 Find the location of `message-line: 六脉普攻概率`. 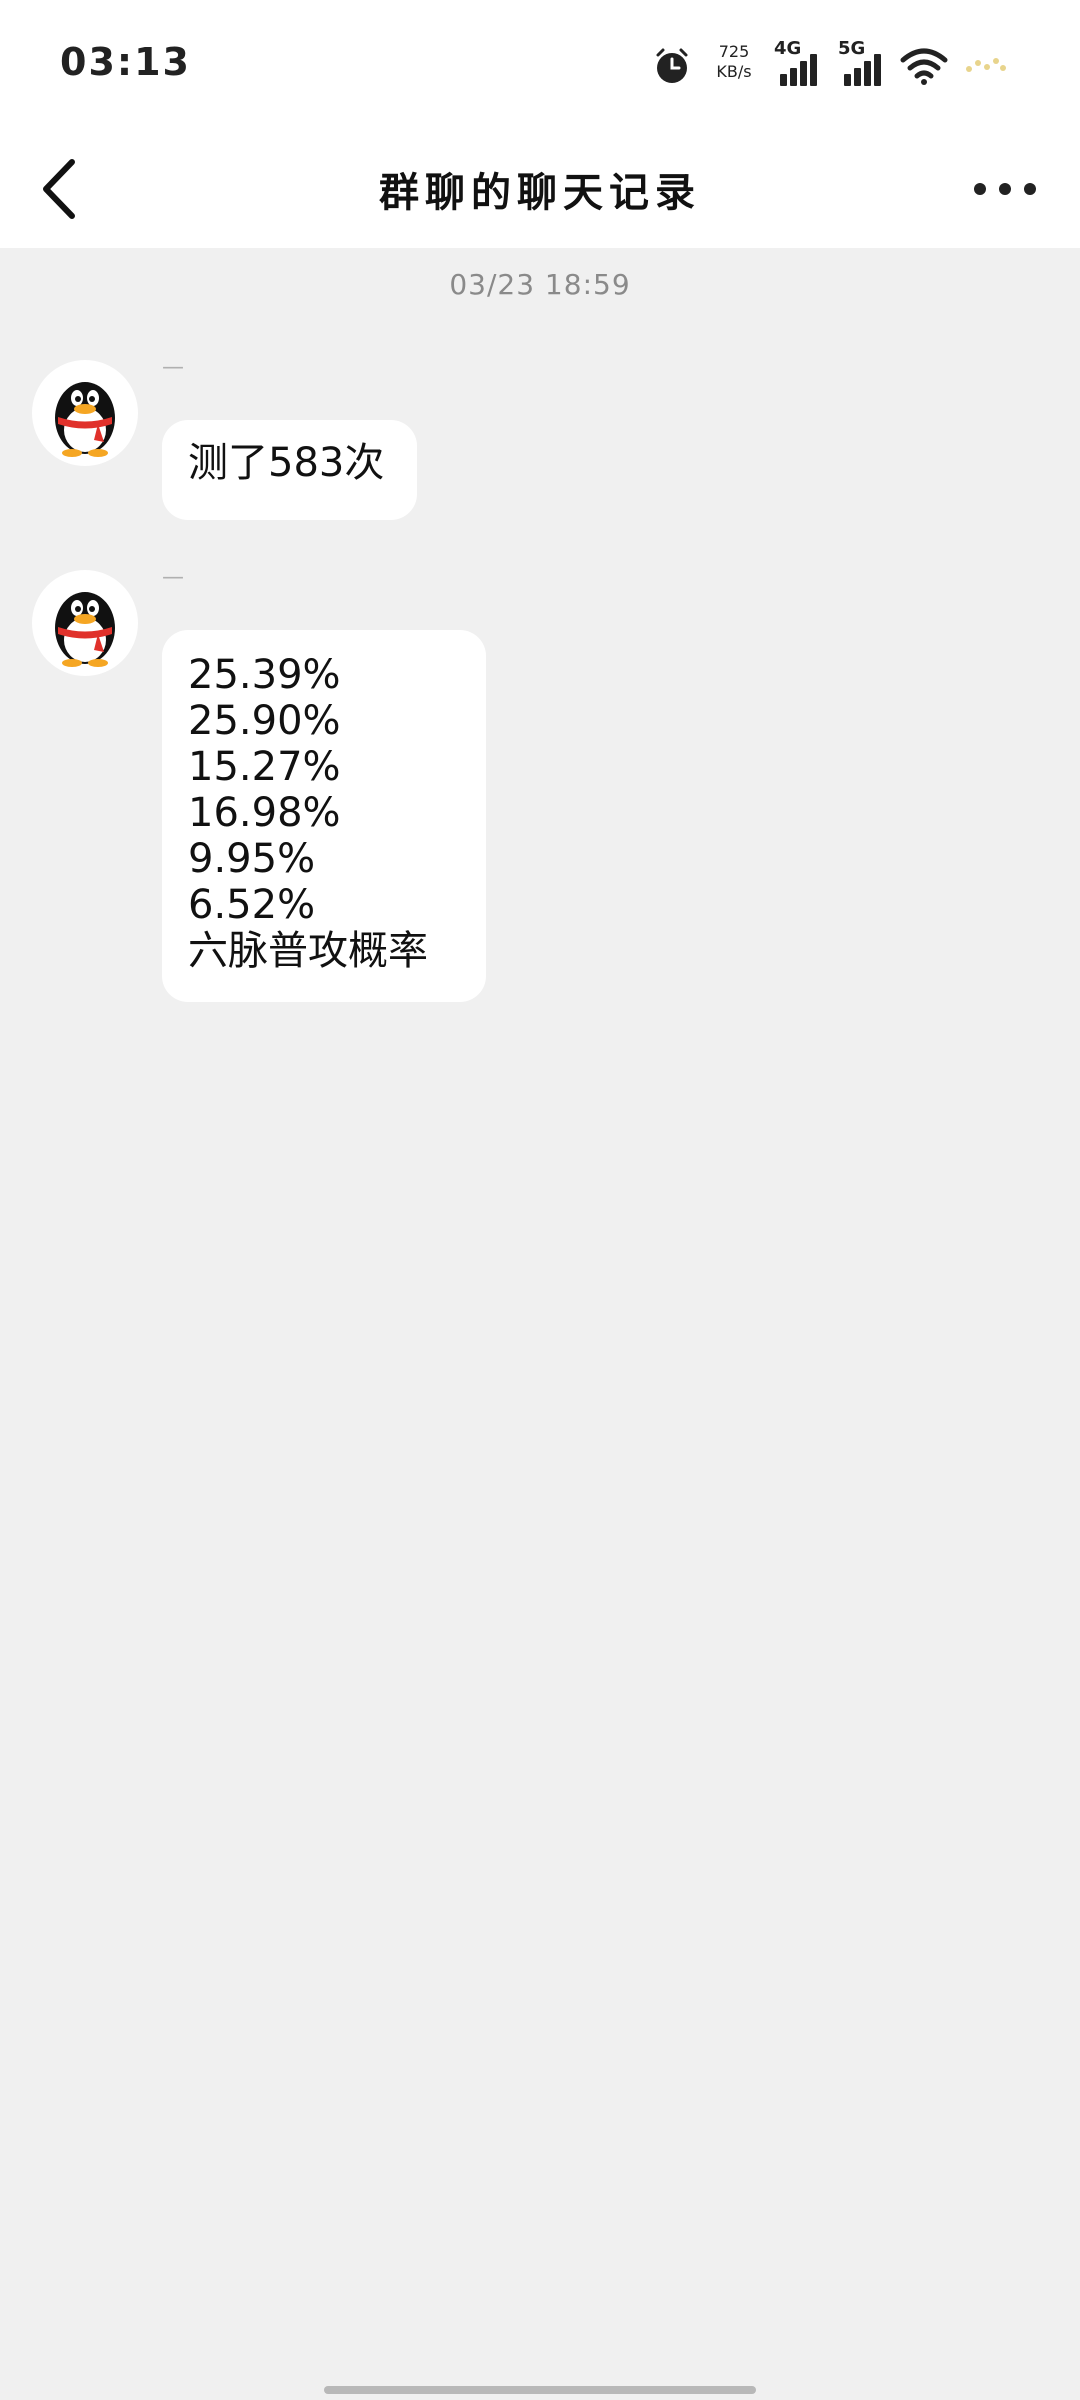

message-line: 六脉普攻概率 is located at coordinates (308, 951).